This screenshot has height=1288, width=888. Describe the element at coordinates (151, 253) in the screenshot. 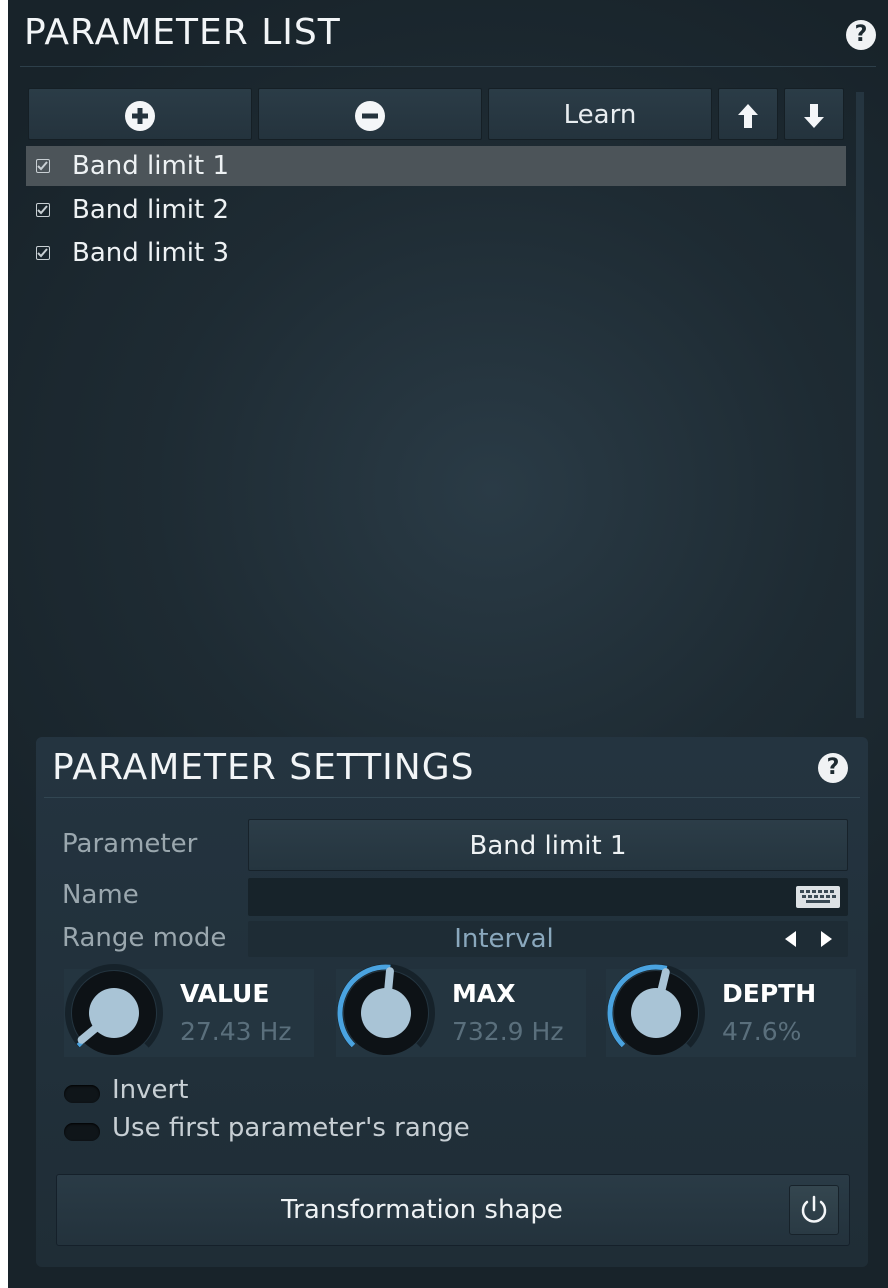

I see `list-item-label: Band limit 3` at that location.